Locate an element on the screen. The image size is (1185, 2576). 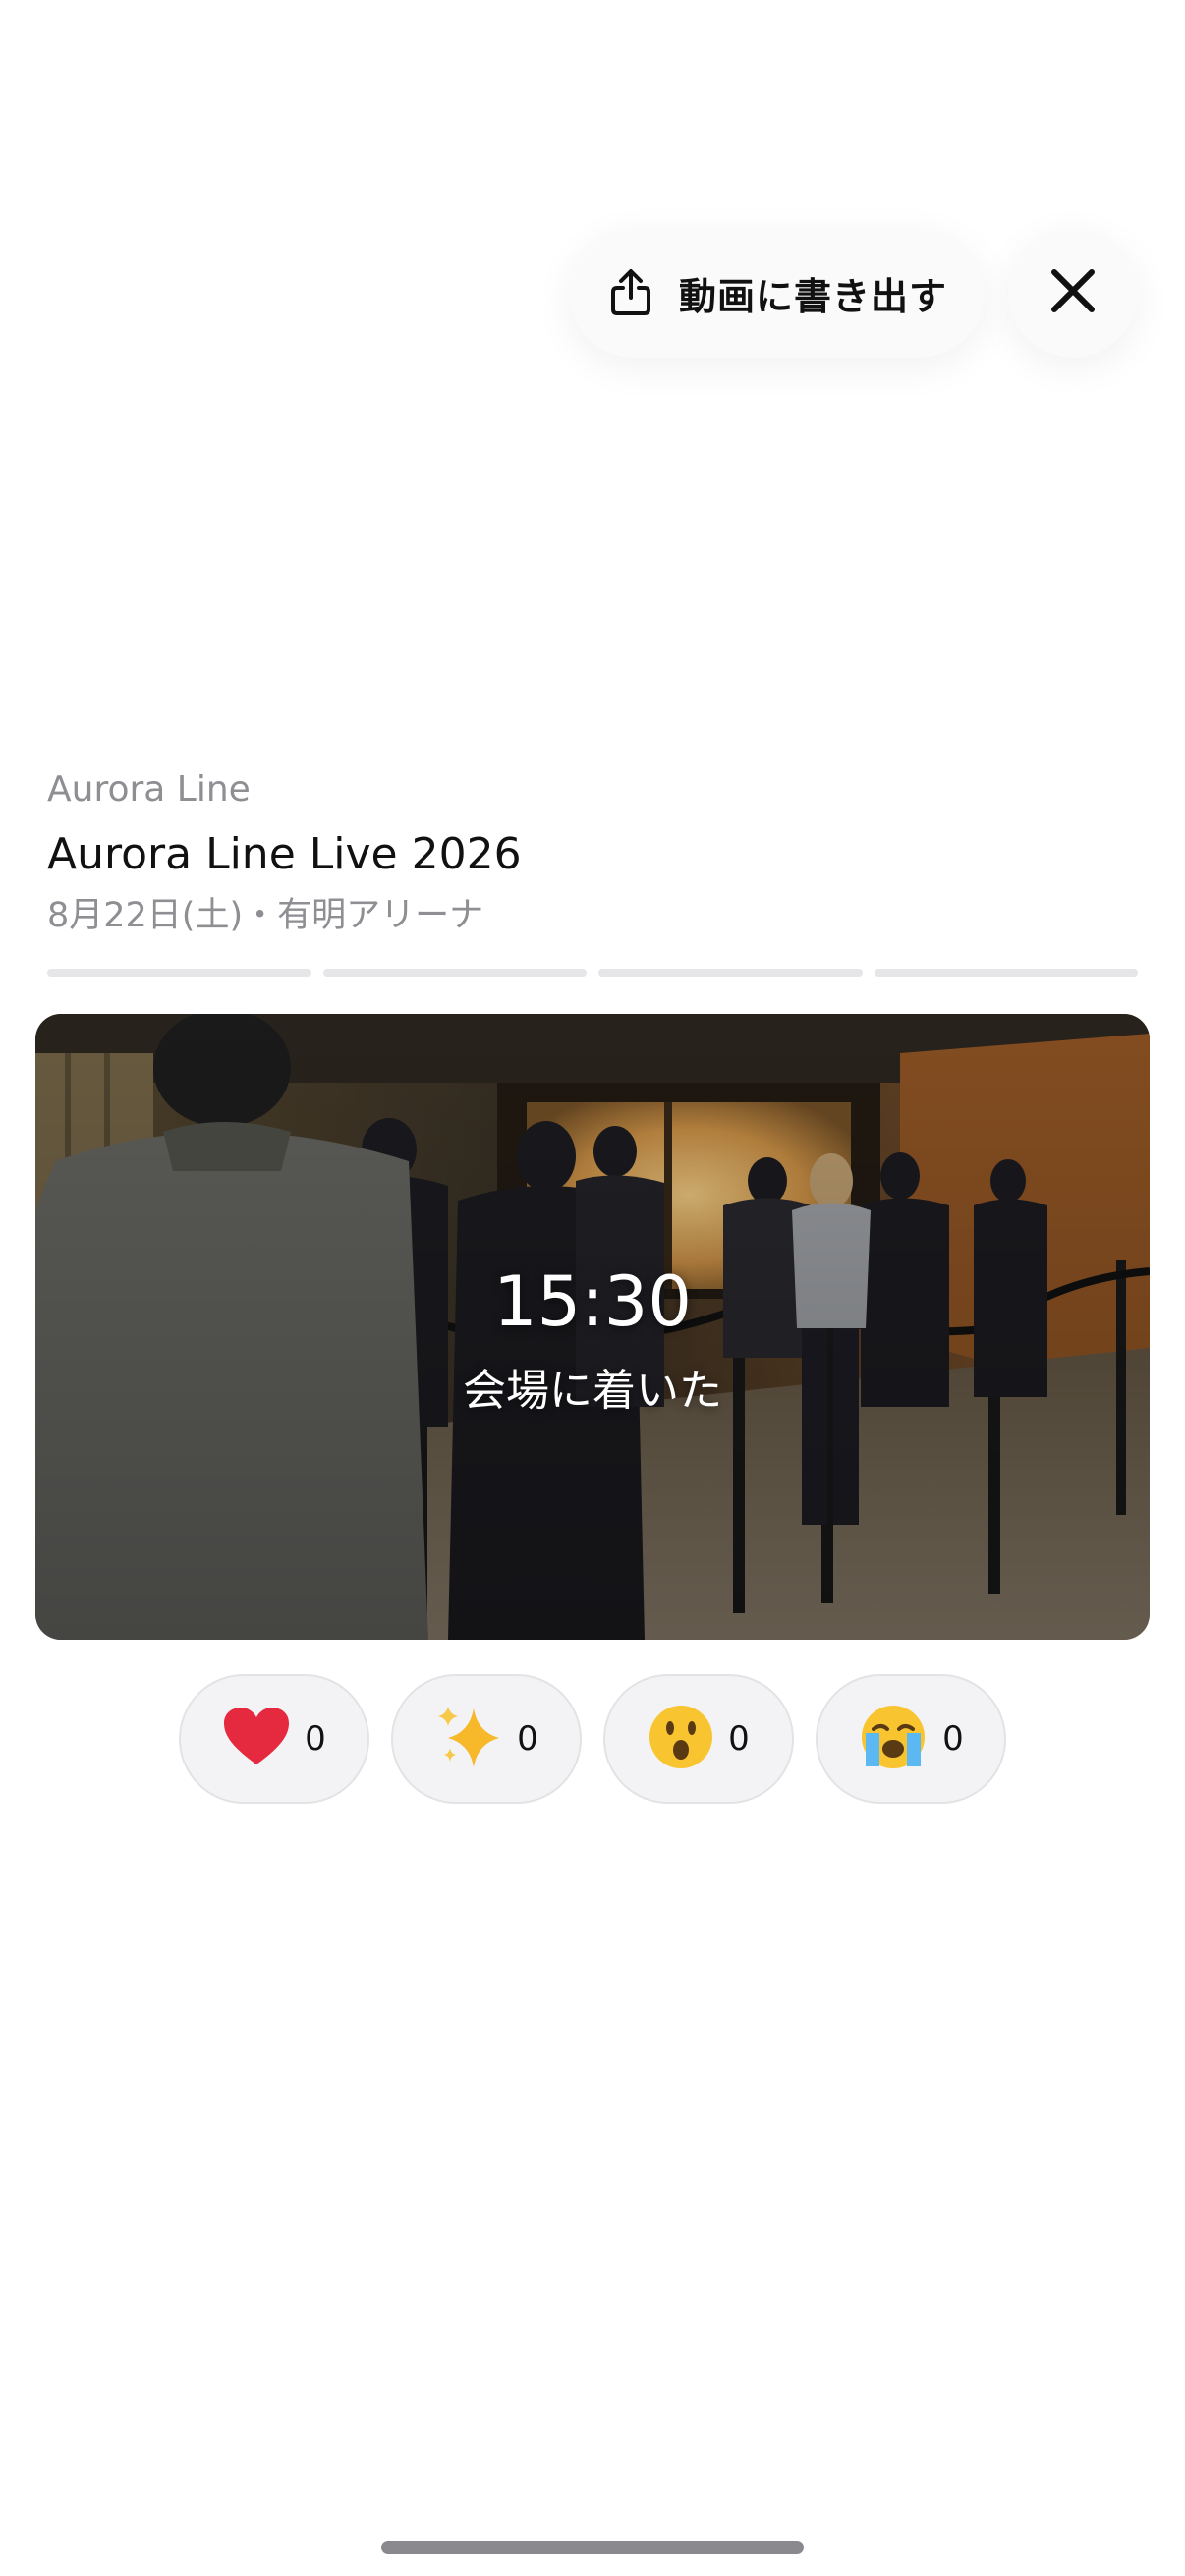
event-title: Aurora Line Live 2026 is located at coordinates (285, 854).